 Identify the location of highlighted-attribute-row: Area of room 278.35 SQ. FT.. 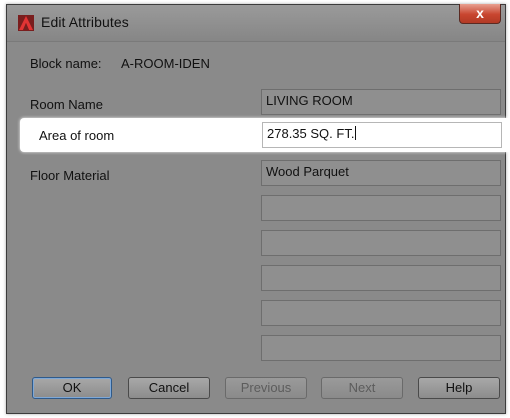
(265, 135).